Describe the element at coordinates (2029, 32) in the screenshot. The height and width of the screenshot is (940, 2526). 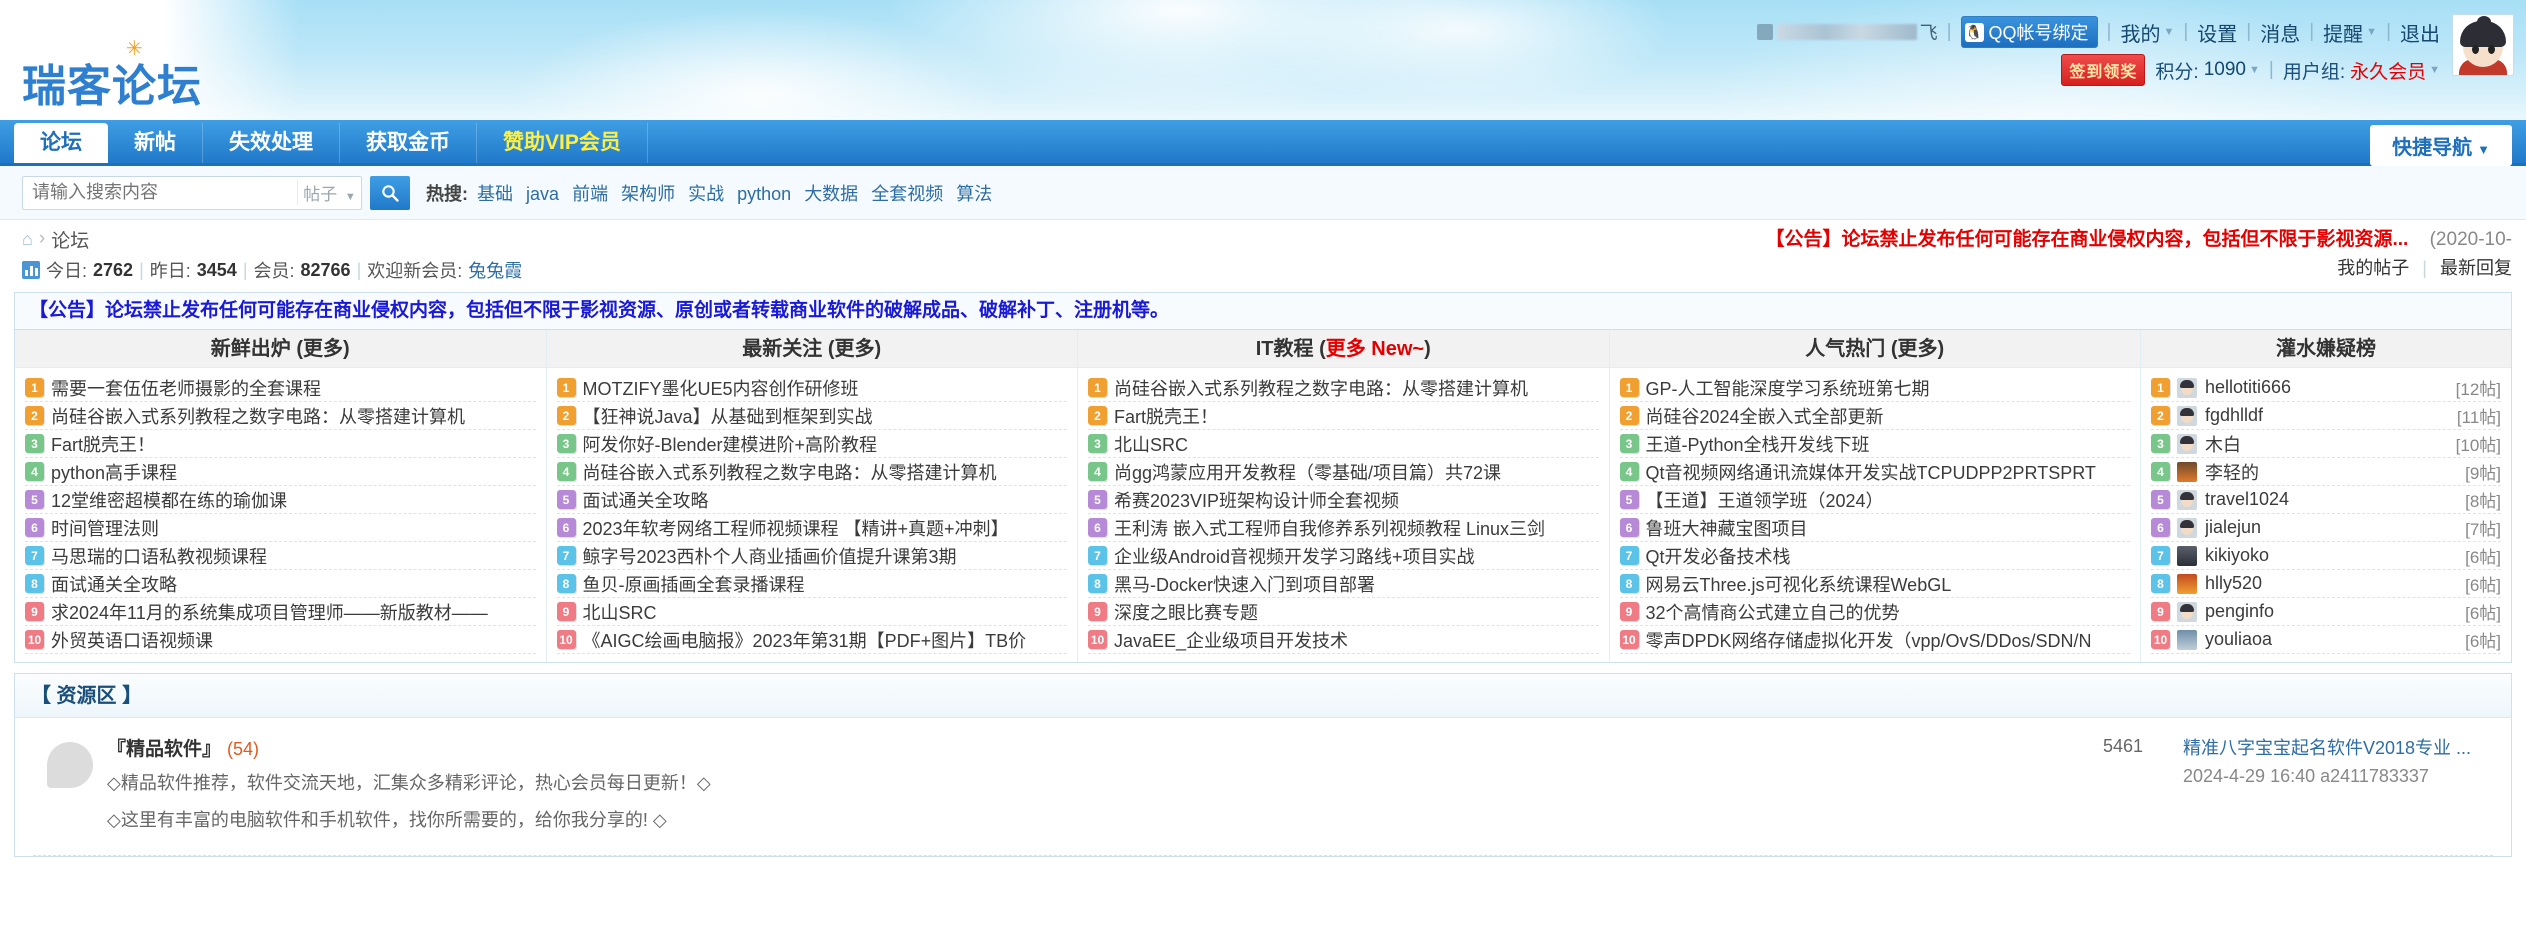
I see `qq-bind-button: 🐧 QQ帐号绑定` at that location.